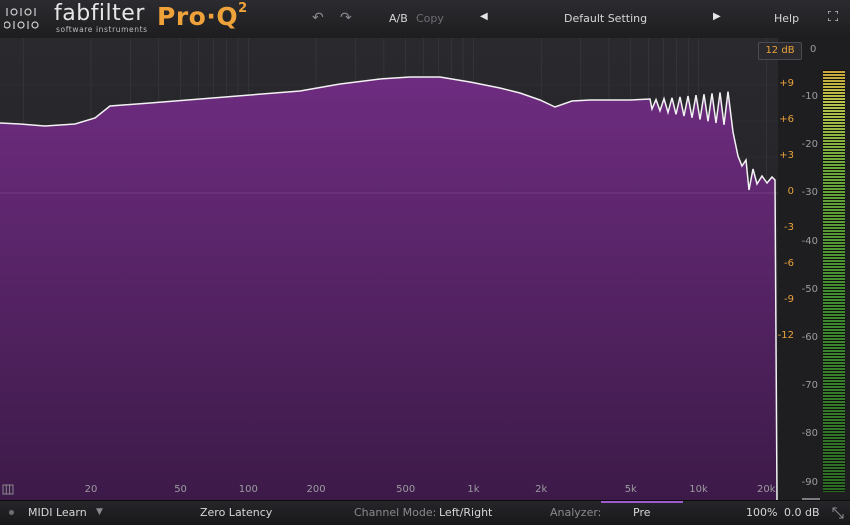 The width and height of the screenshot is (850, 525). What do you see at coordinates (802, 512) in the screenshot?
I see `output-gain: 0.0 dB` at bounding box center [802, 512].